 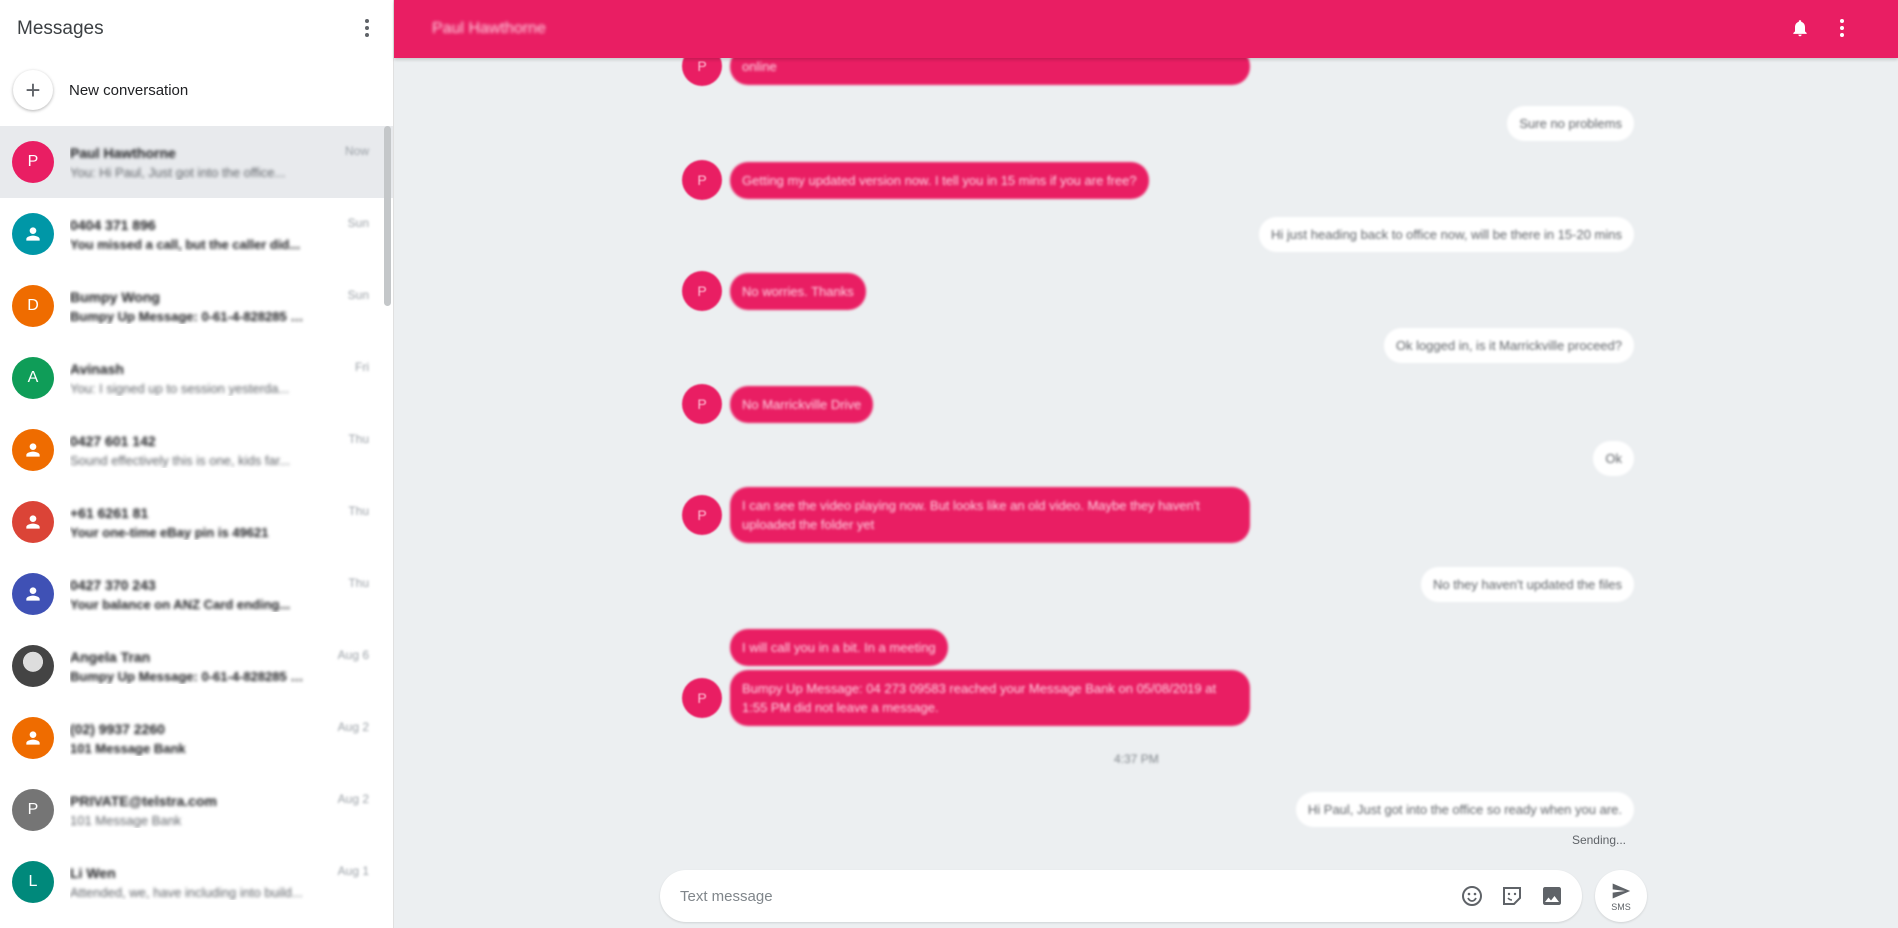 What do you see at coordinates (1527, 584) in the screenshot?
I see `outgoing-bubble: No they haven't updated the files` at bounding box center [1527, 584].